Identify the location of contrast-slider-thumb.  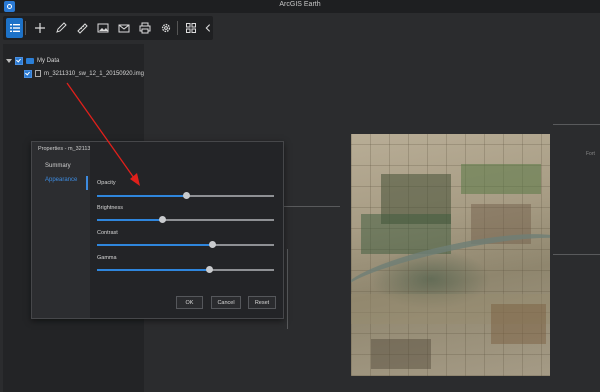
(213, 244).